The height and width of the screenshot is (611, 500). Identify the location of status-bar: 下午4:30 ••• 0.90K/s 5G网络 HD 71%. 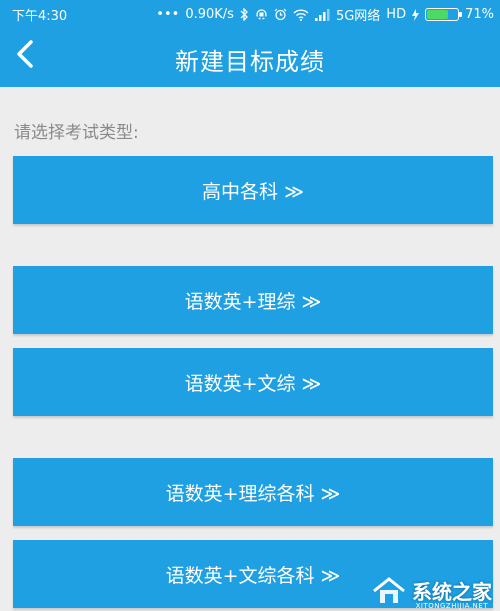
(250, 13).